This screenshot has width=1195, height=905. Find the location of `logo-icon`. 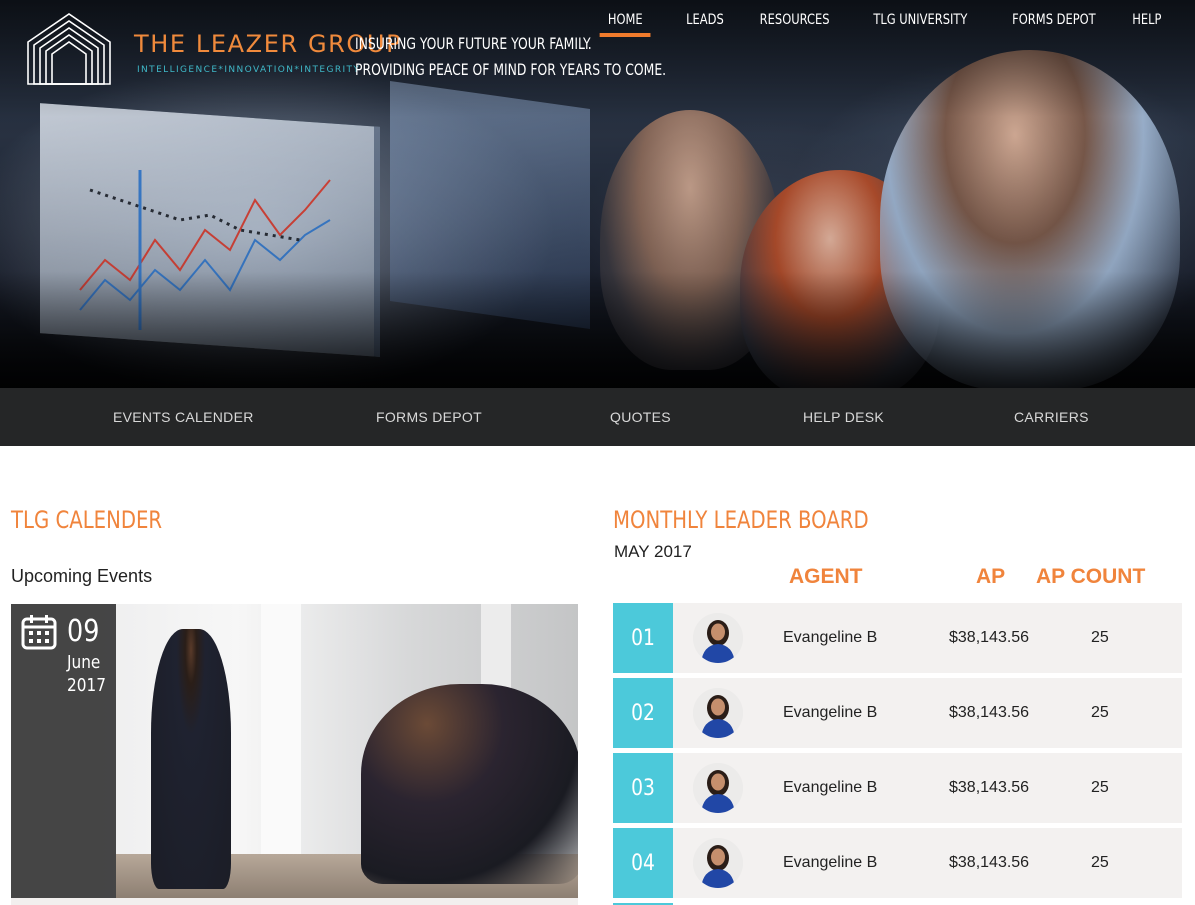

logo-icon is located at coordinates (69, 49).